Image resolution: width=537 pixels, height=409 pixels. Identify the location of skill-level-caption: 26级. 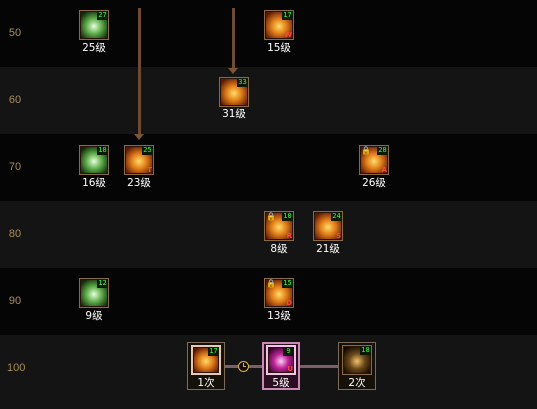
(374, 183).